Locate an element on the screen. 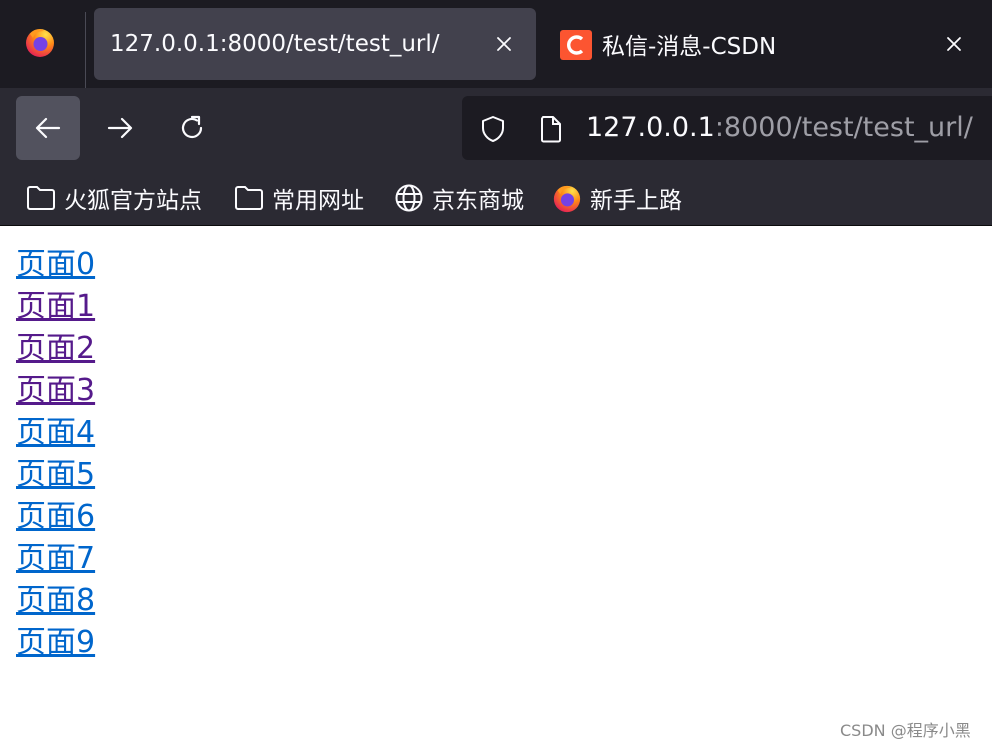 This screenshot has height=746, width=992. page-link-3: 页面3 is located at coordinates (55, 390).